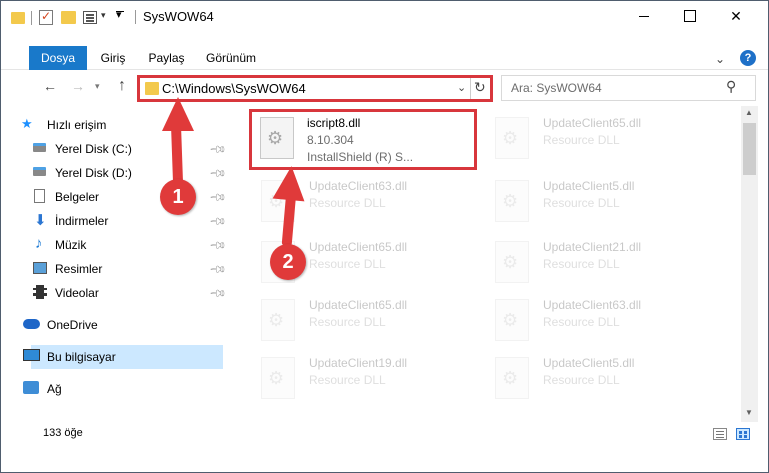 This screenshot has height=473, width=769. Describe the element at coordinates (234, 88) in the screenshot. I see `address-path: C:\Windows\SysWOW64` at that location.